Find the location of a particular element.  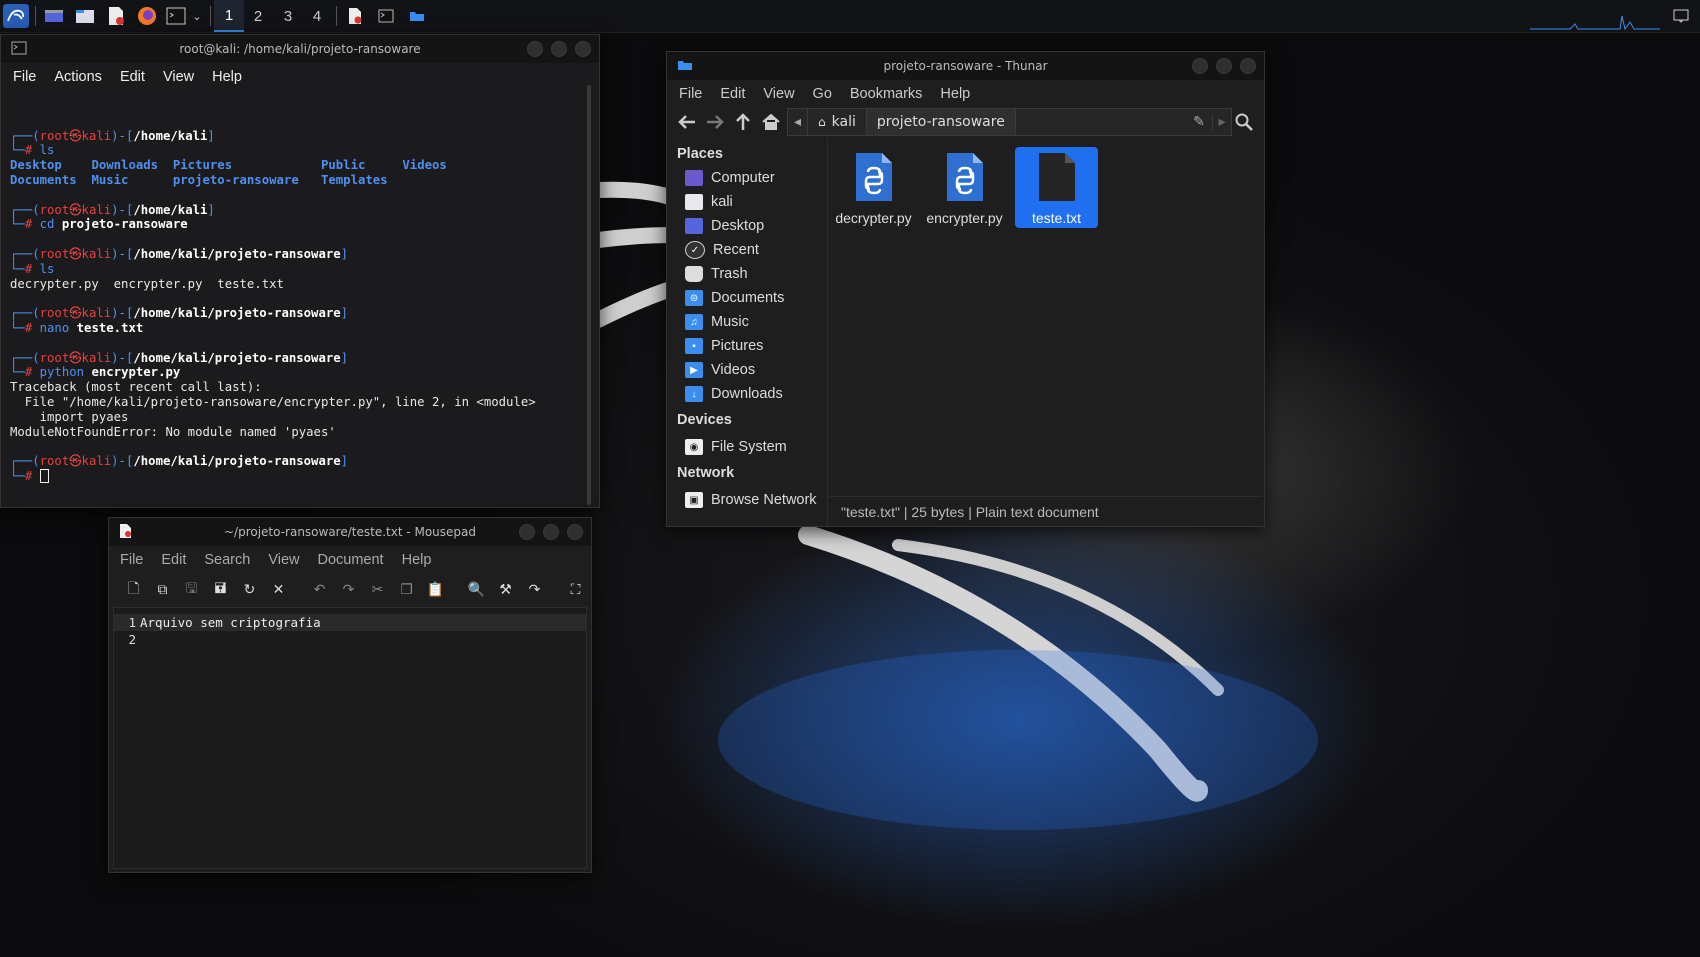

sidebar-item-desktop: Desktop is located at coordinates (747, 226).